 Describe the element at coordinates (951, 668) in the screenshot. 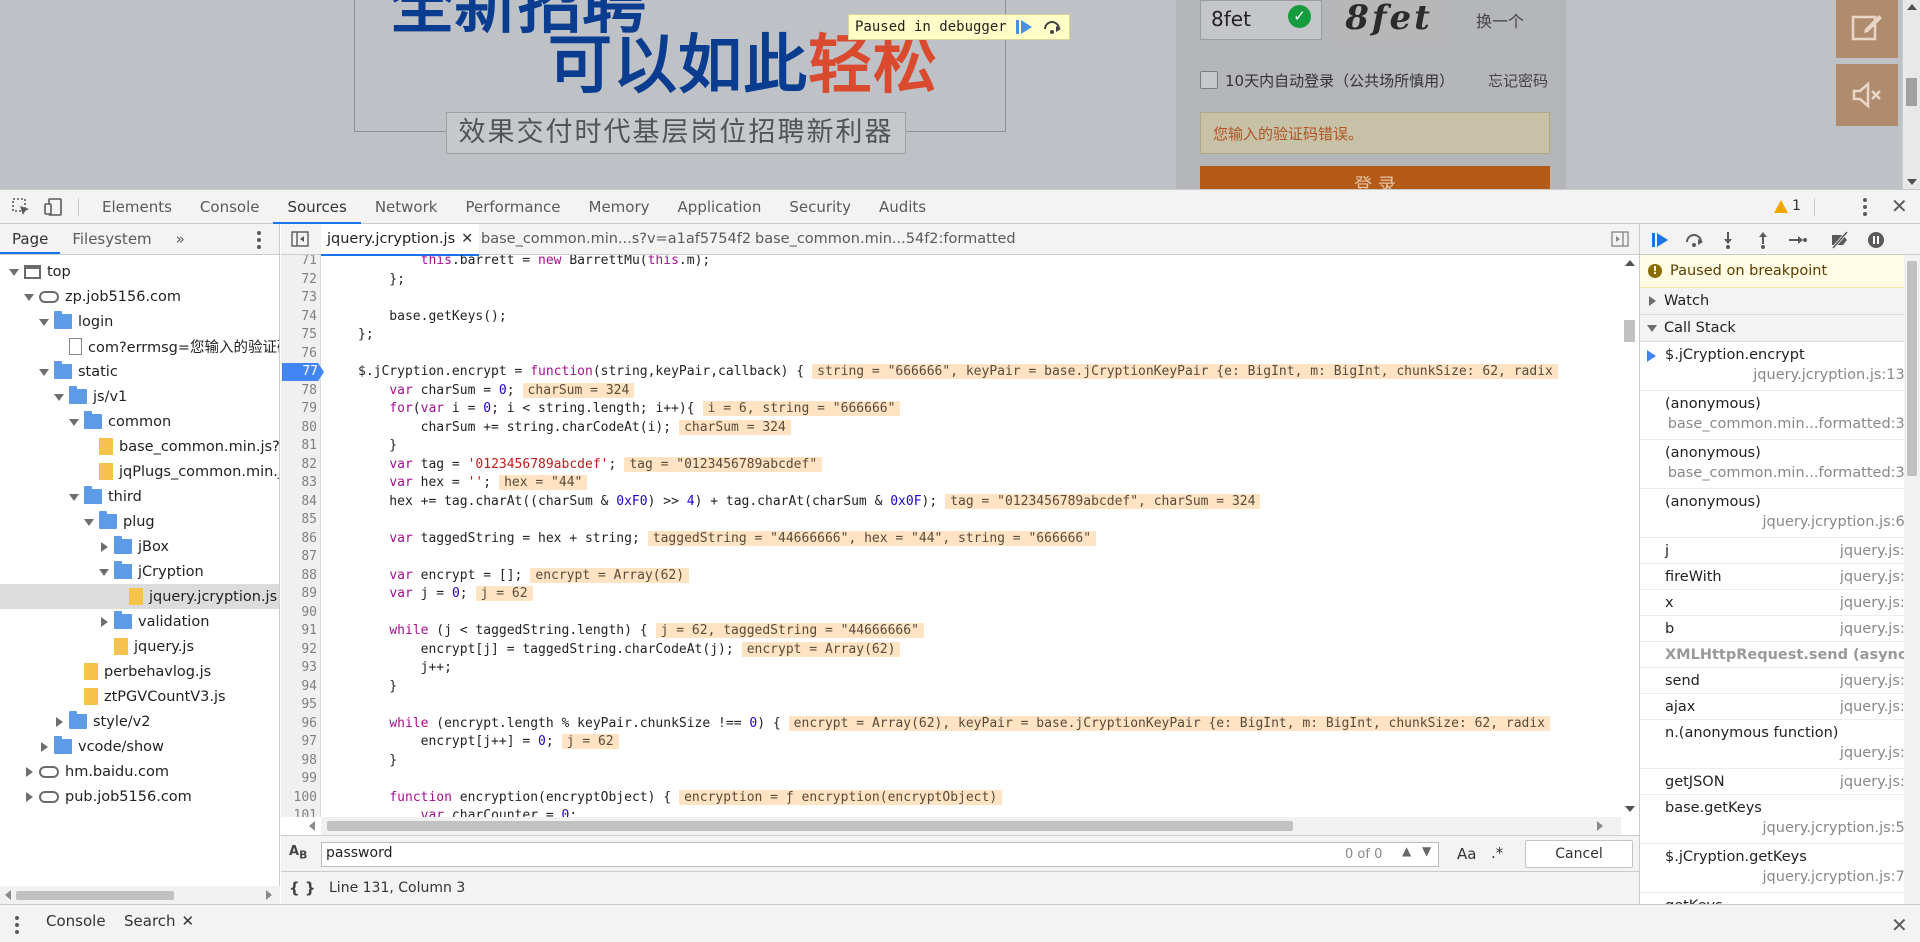

I see `code-line: 93 j++;` at that location.